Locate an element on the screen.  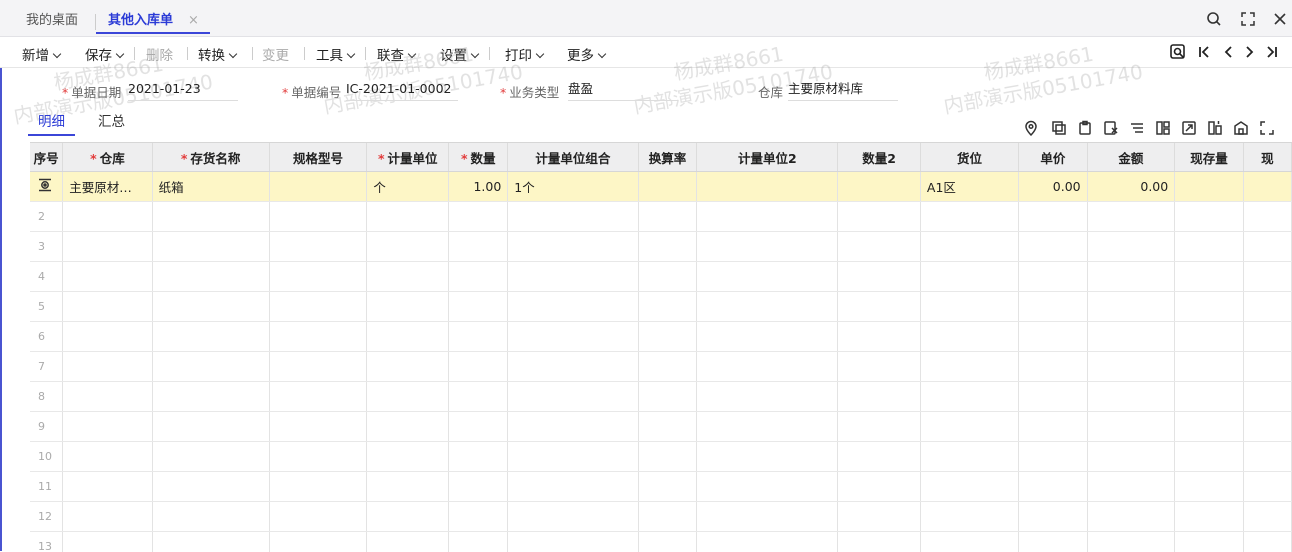
table-row: 8 is located at coordinates (661, 397).